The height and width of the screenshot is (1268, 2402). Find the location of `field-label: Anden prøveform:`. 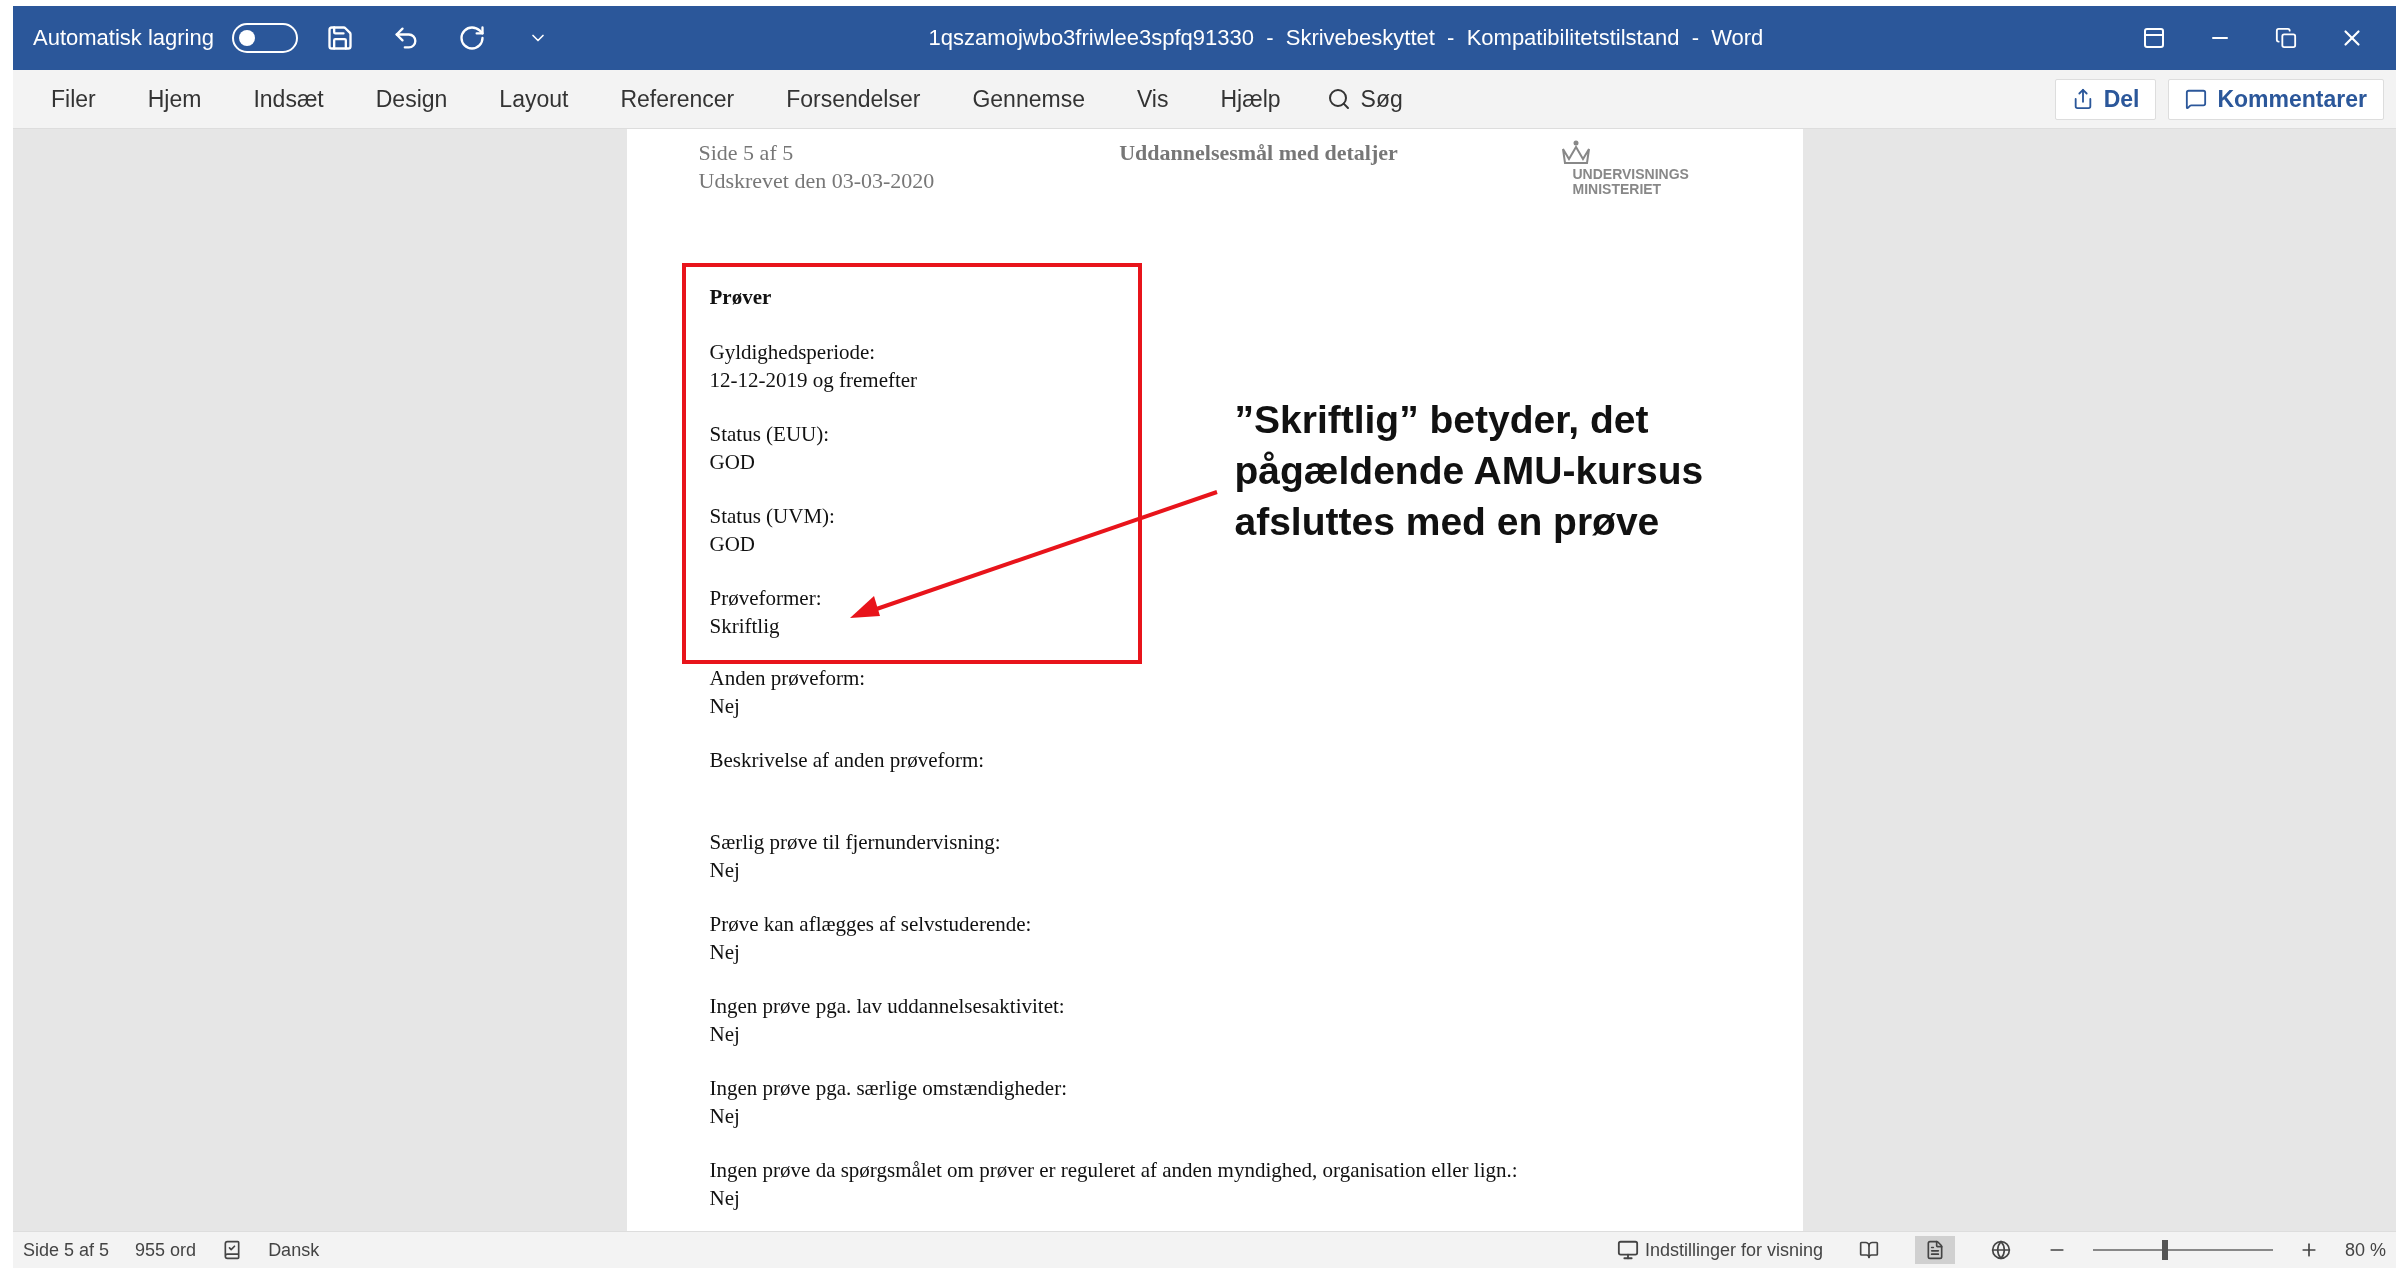

field-label: Anden prøveform: is located at coordinates (788, 678).